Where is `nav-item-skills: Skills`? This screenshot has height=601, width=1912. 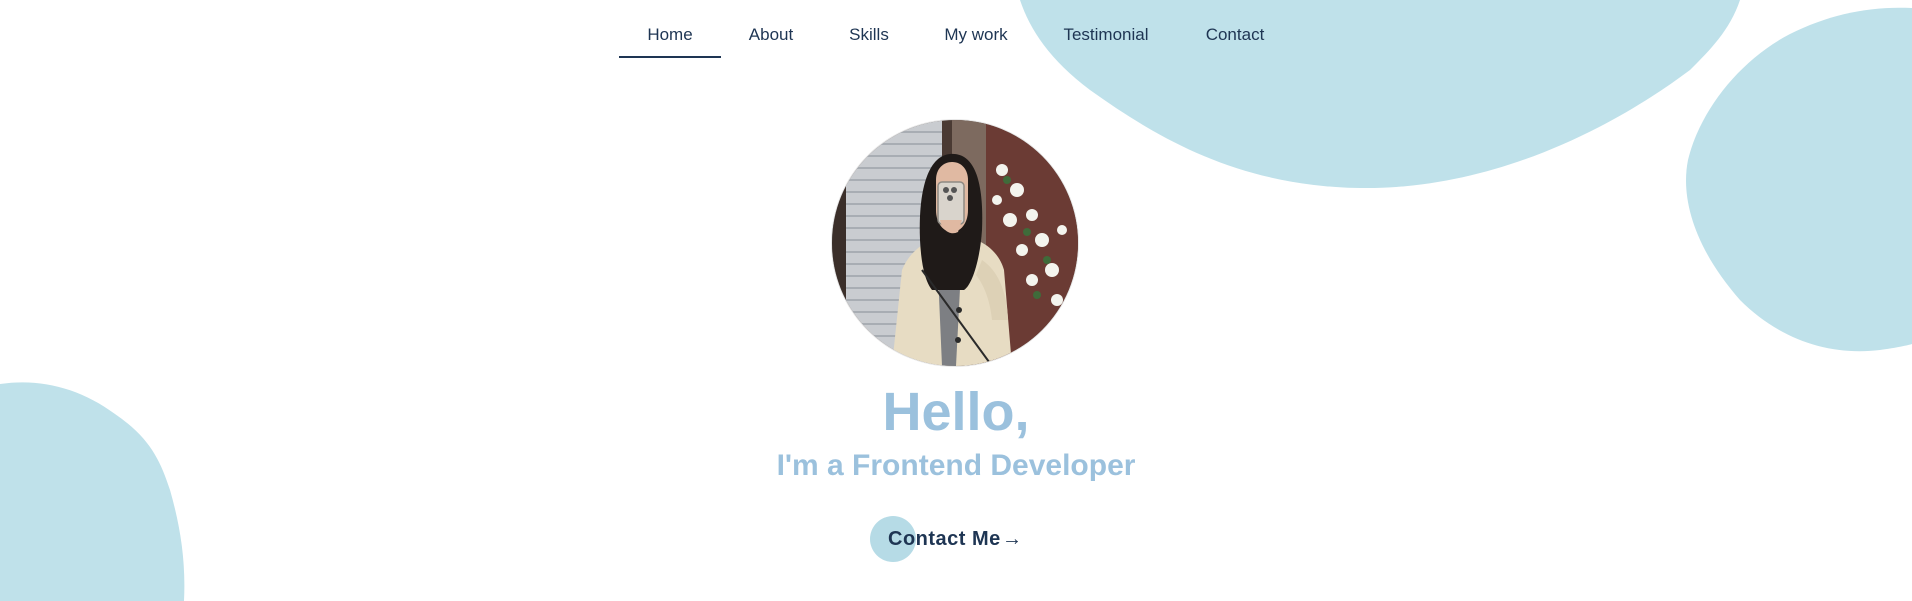 nav-item-skills: Skills is located at coordinates (869, 39).